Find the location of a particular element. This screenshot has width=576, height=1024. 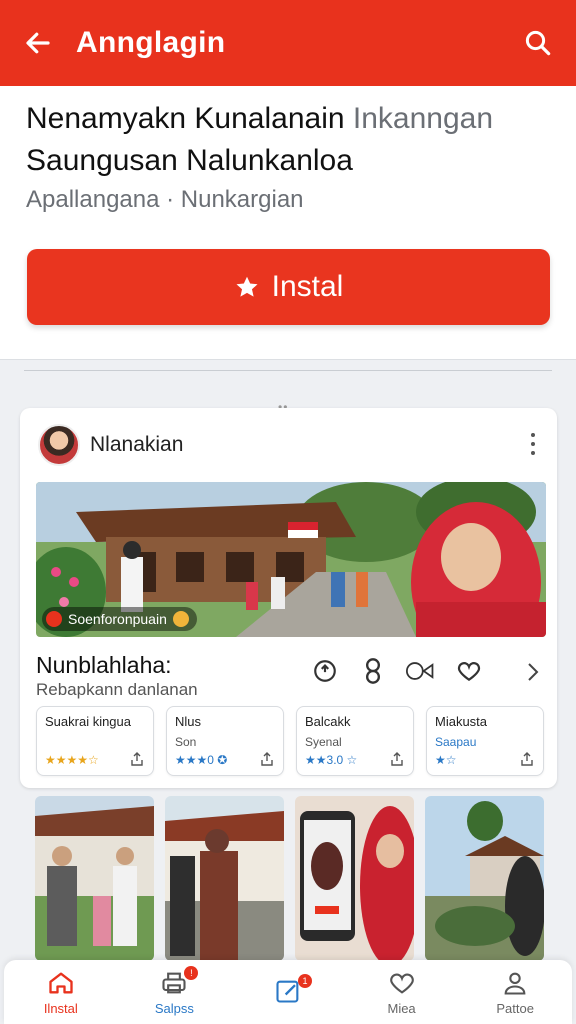

mini-card-subtitle: Son is located at coordinates (186, 742).